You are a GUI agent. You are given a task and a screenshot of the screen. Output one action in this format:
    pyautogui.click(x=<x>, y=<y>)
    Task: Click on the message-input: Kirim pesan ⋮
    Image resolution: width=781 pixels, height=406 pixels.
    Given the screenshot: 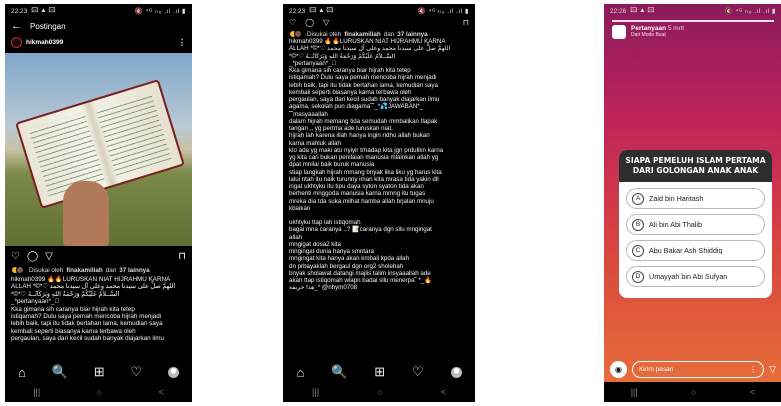 What is the action you would take?
    pyautogui.click(x=698, y=369)
    